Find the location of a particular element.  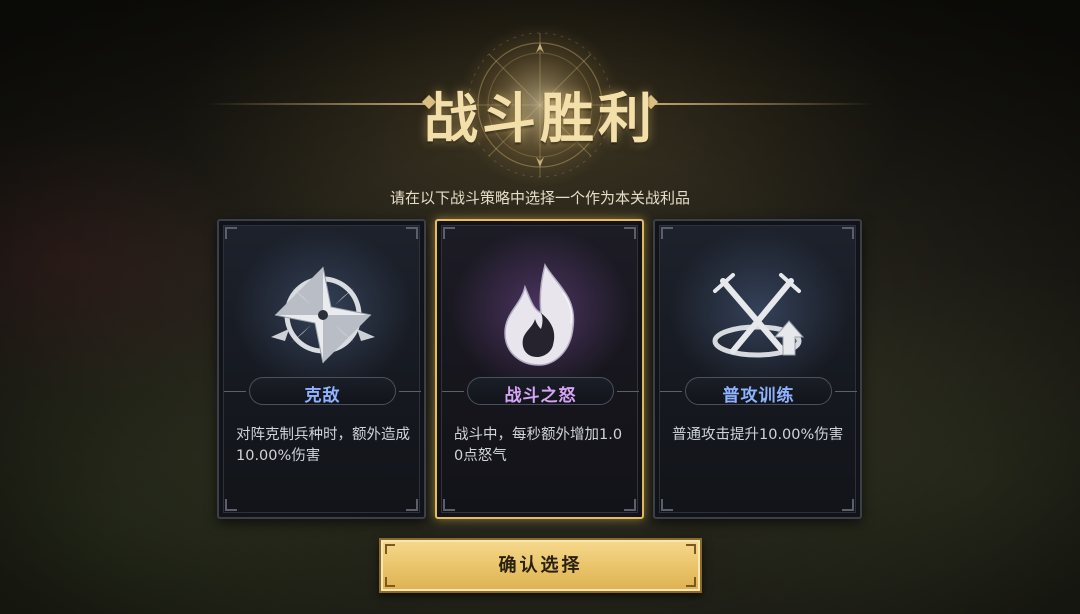

compass-star-icon is located at coordinates (323, 315).